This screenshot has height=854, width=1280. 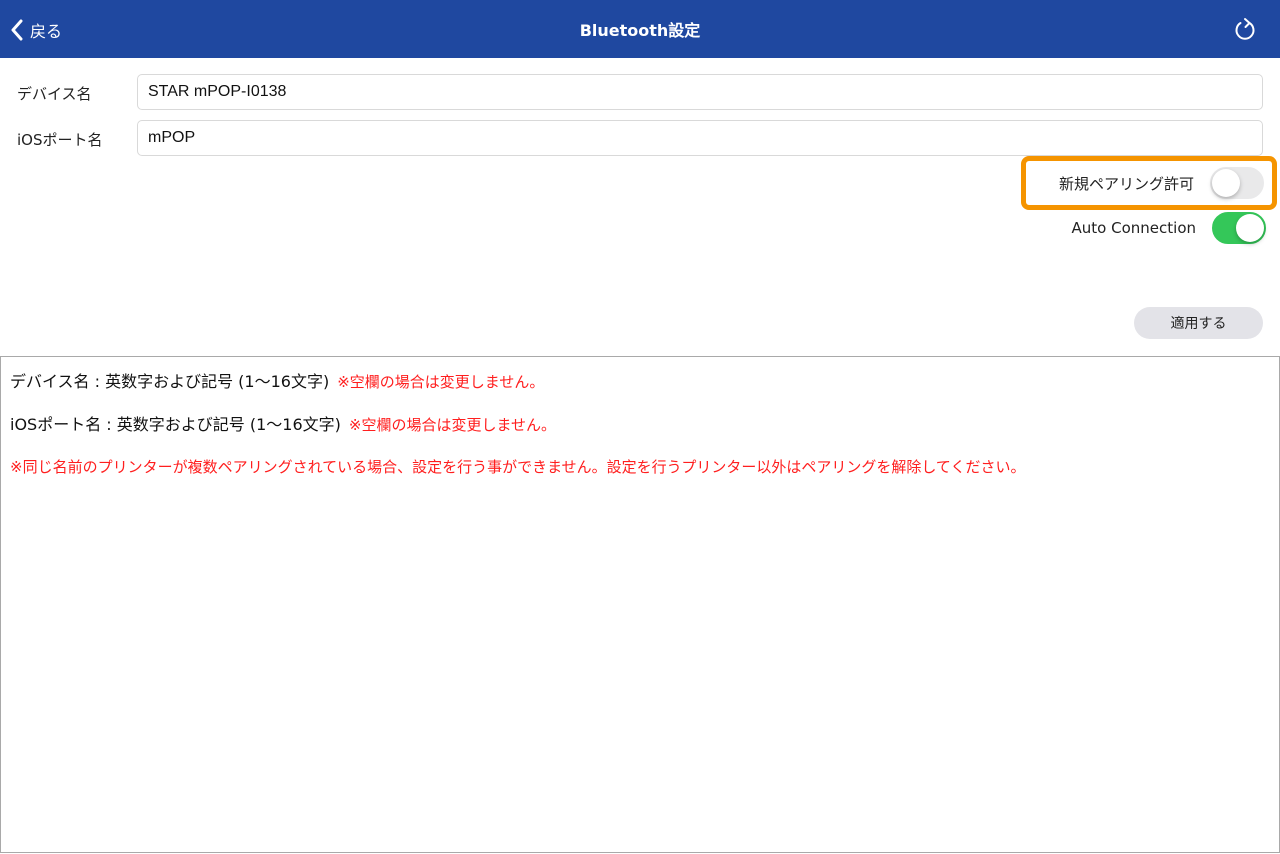 What do you see at coordinates (54, 94) in the screenshot?
I see `device-name-label: デバイス名` at bounding box center [54, 94].